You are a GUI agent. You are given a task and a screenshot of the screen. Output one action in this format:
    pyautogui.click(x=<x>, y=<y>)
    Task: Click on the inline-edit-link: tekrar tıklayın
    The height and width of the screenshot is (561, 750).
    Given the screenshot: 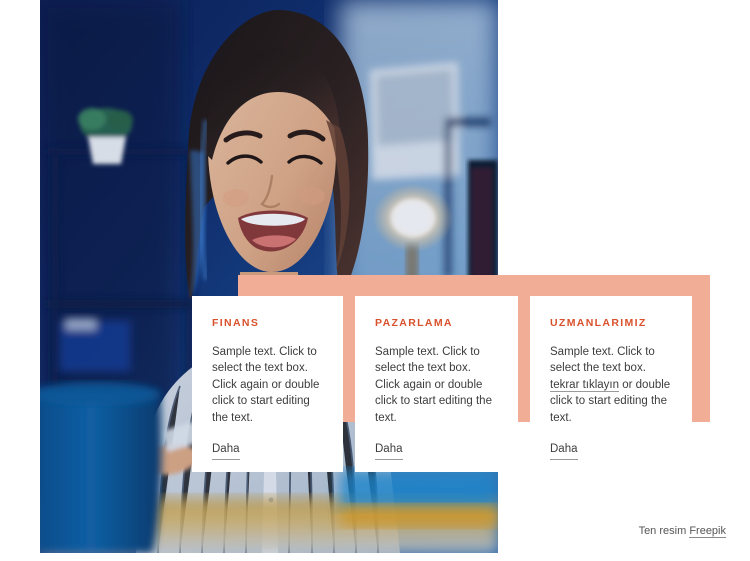 What is the action you would take?
    pyautogui.click(x=585, y=385)
    